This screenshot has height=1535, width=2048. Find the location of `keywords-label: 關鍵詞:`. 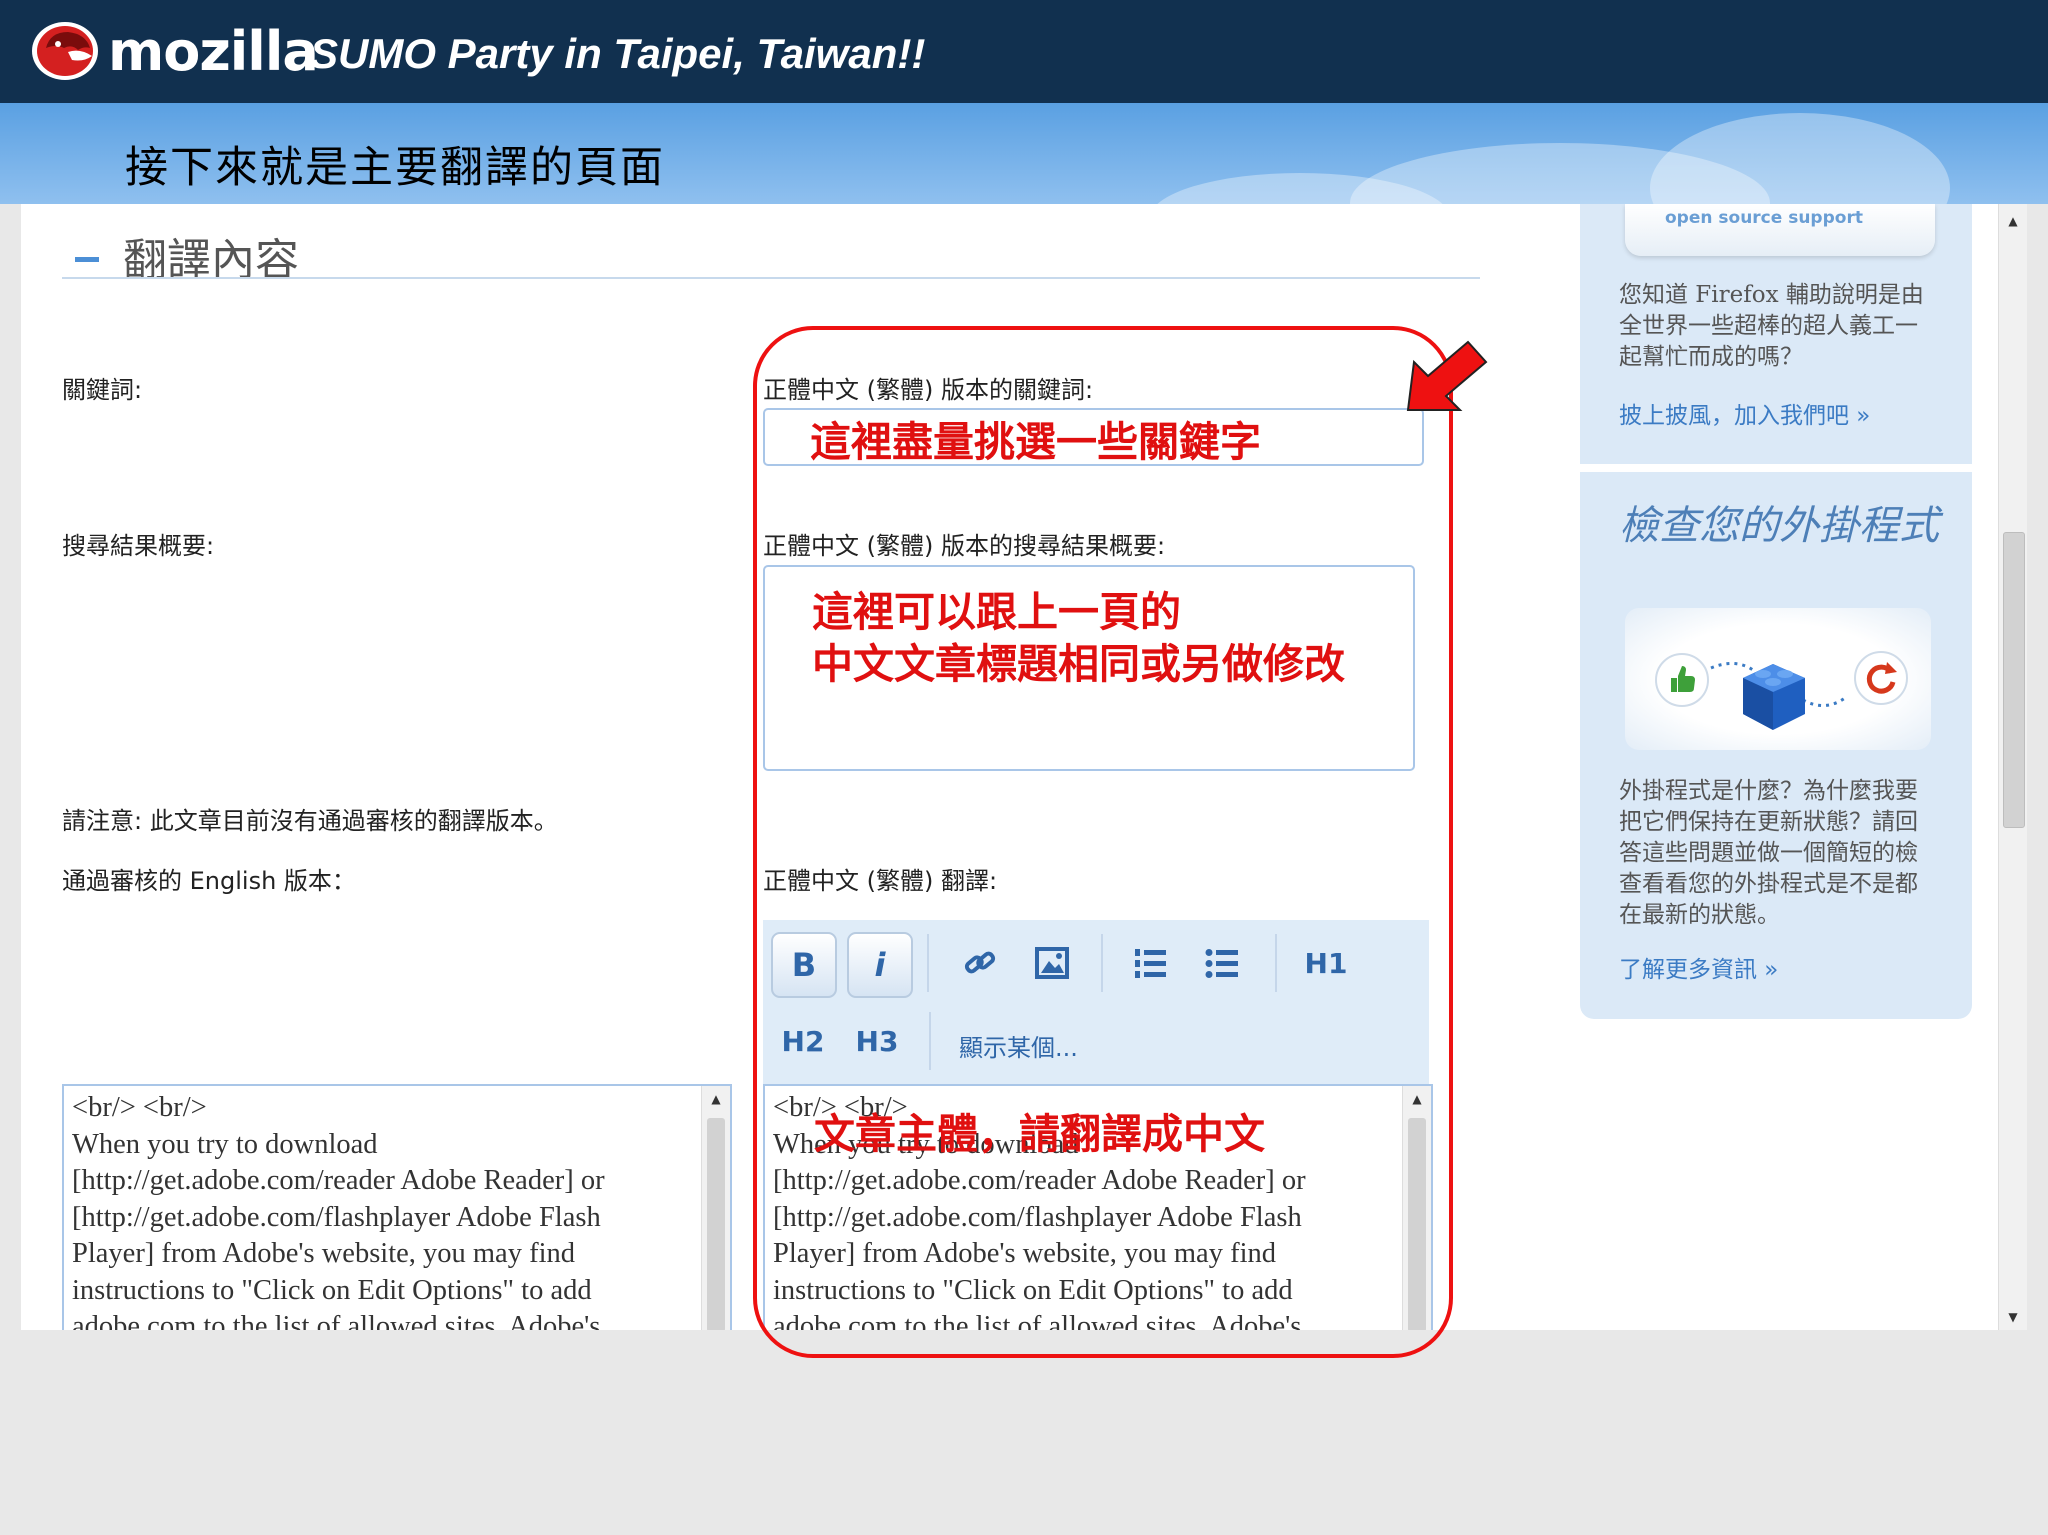

keywords-label: 關鍵詞: is located at coordinates (102, 390).